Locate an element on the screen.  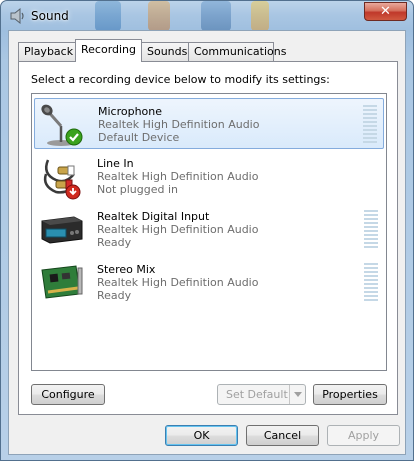
digital-input-device-icon is located at coordinates (62, 230).